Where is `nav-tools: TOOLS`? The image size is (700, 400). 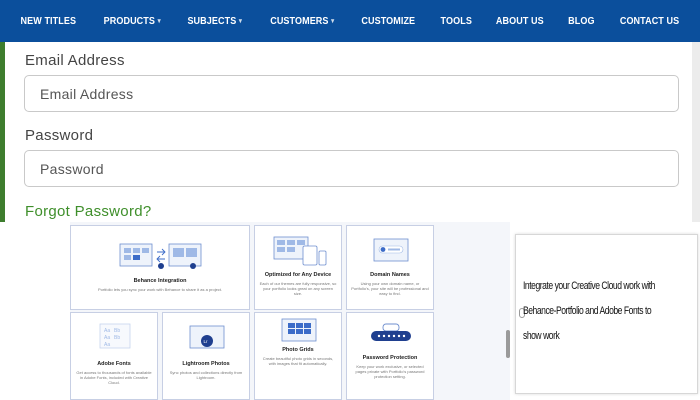
nav-tools: TOOLS is located at coordinates (456, 21).